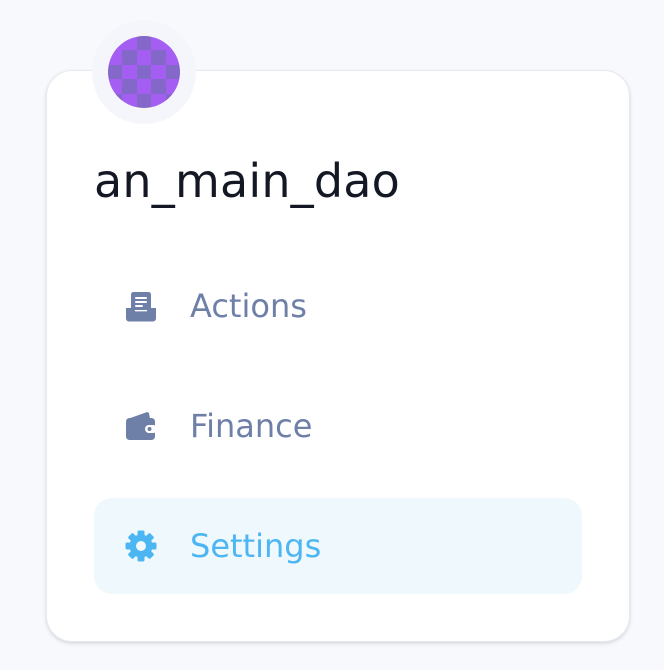 Image resolution: width=664 pixels, height=670 pixels. I want to click on nav-item-finance: Finance, so click(338, 426).